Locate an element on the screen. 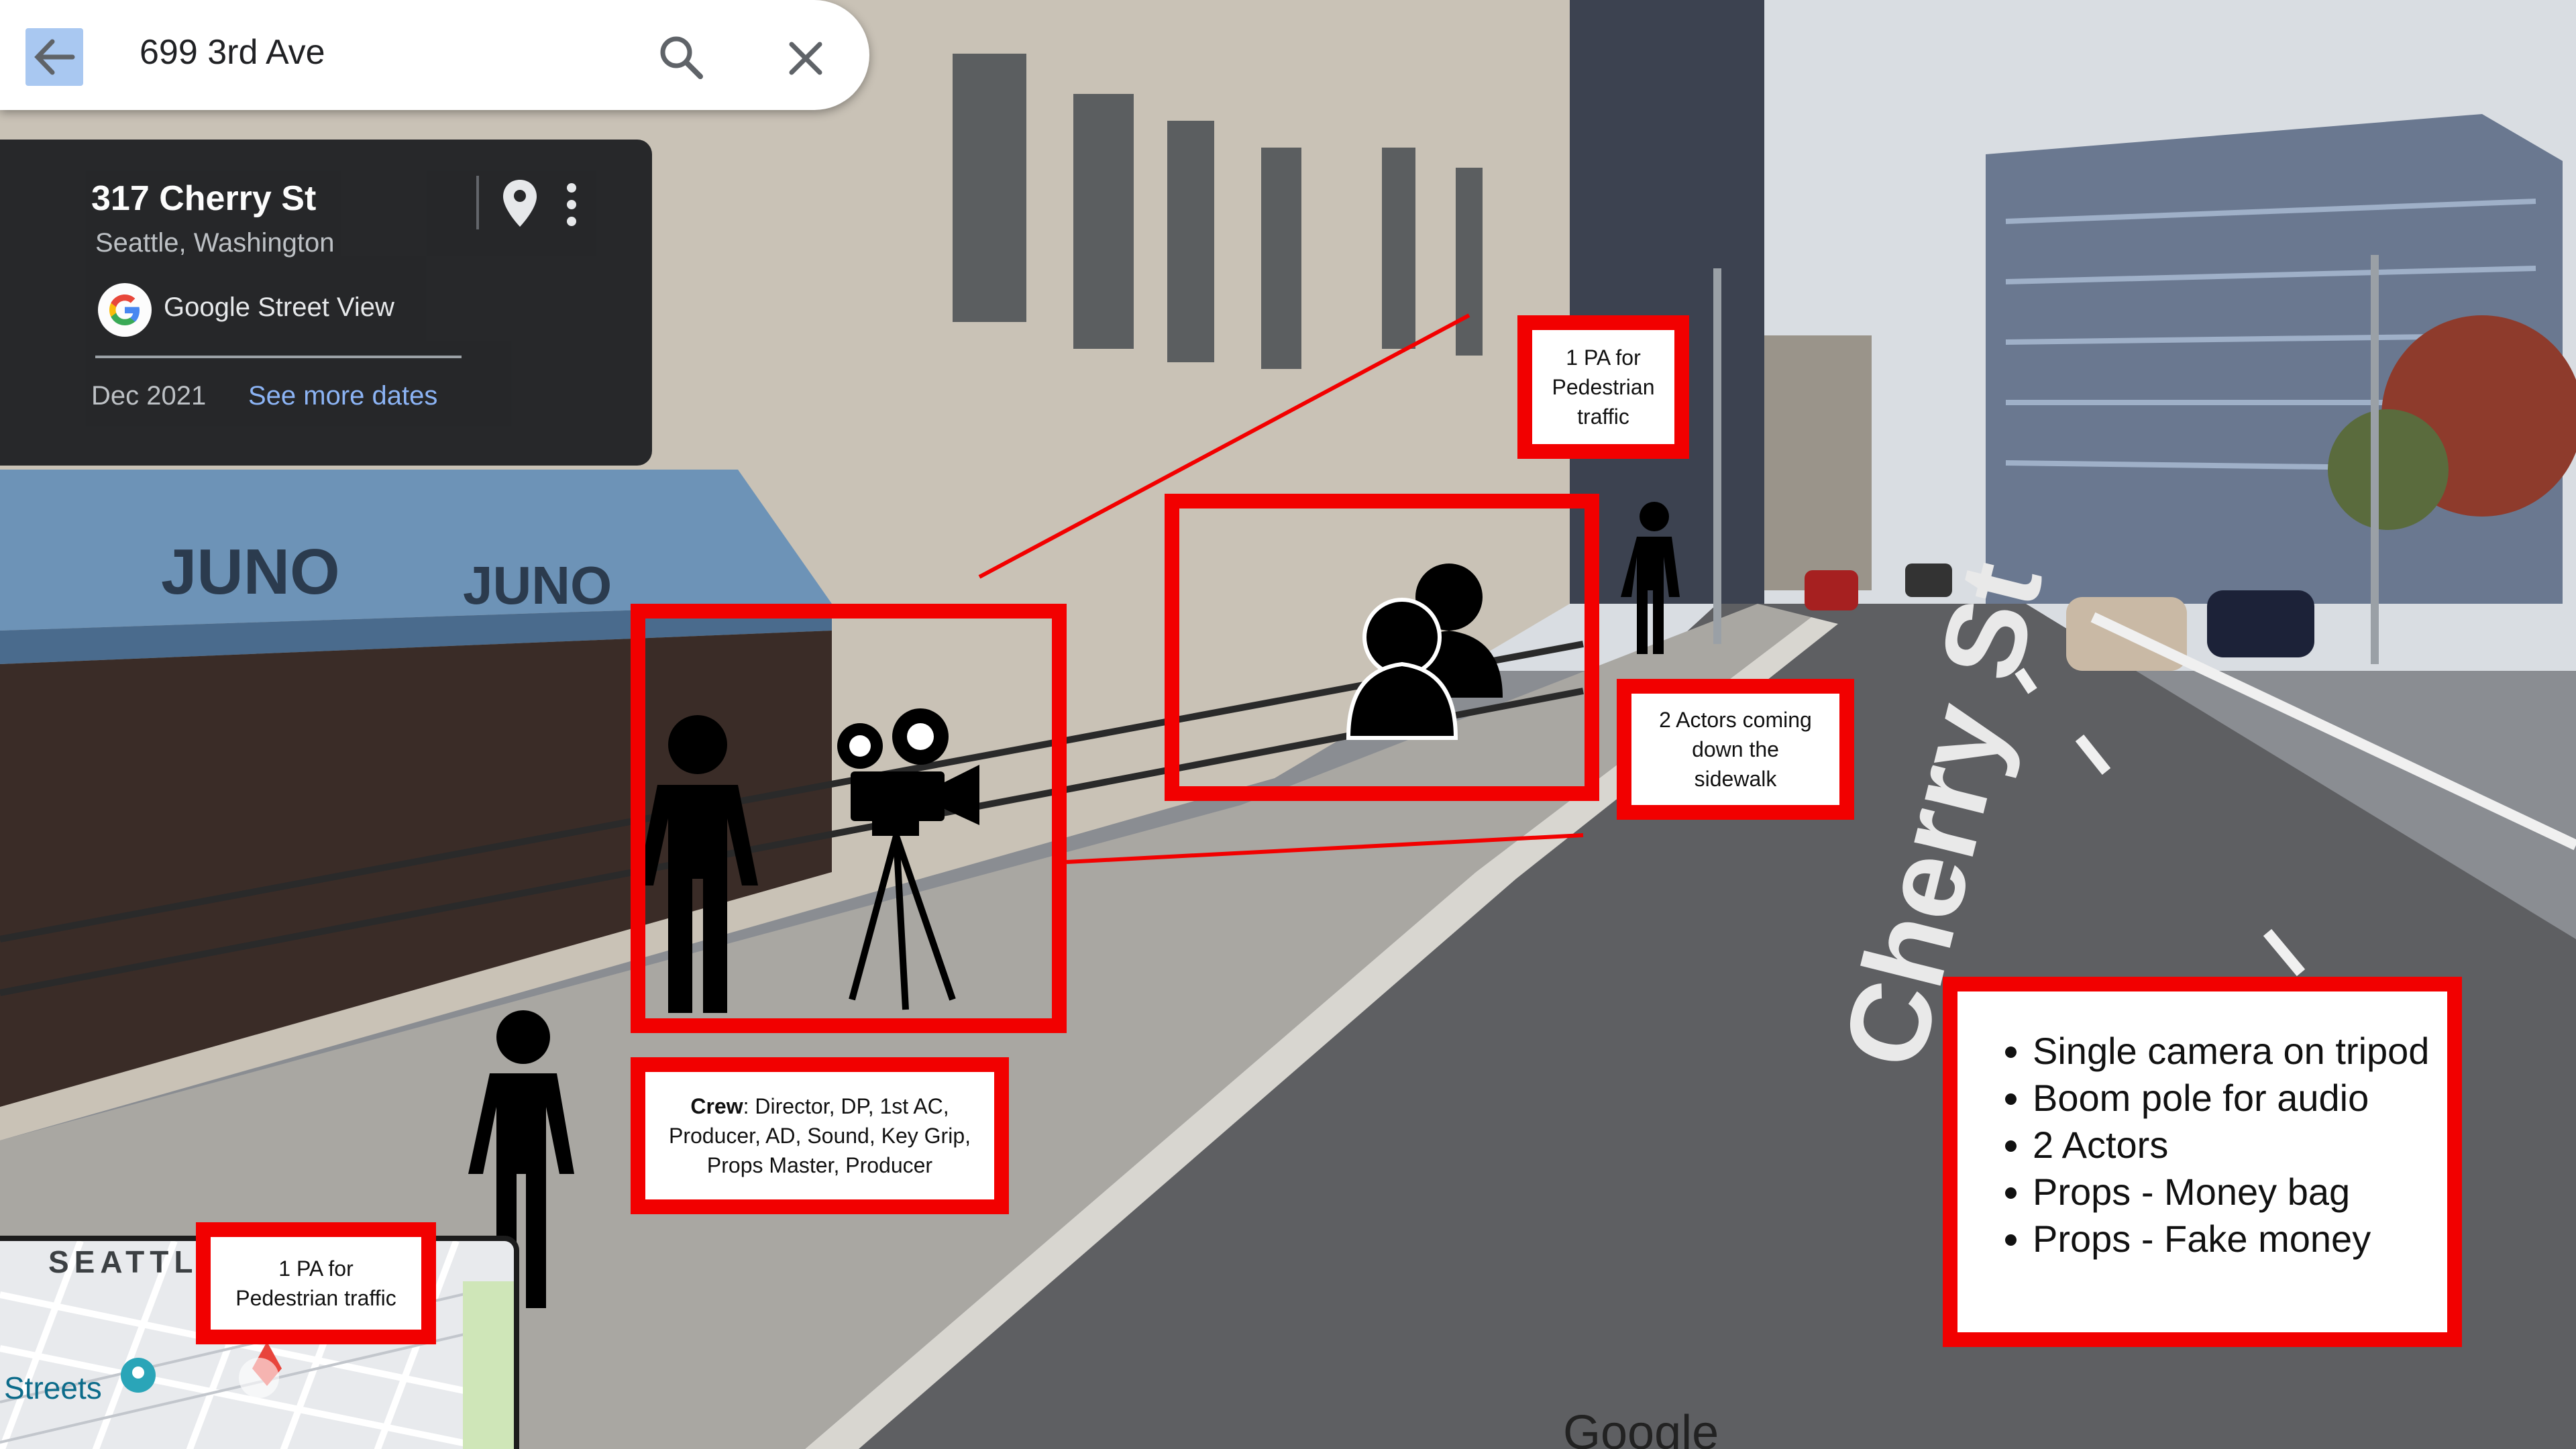 This screenshot has width=2576, height=1449. pa-bottom-label: 1 PA for Pedestrian traffic is located at coordinates (316, 1283).